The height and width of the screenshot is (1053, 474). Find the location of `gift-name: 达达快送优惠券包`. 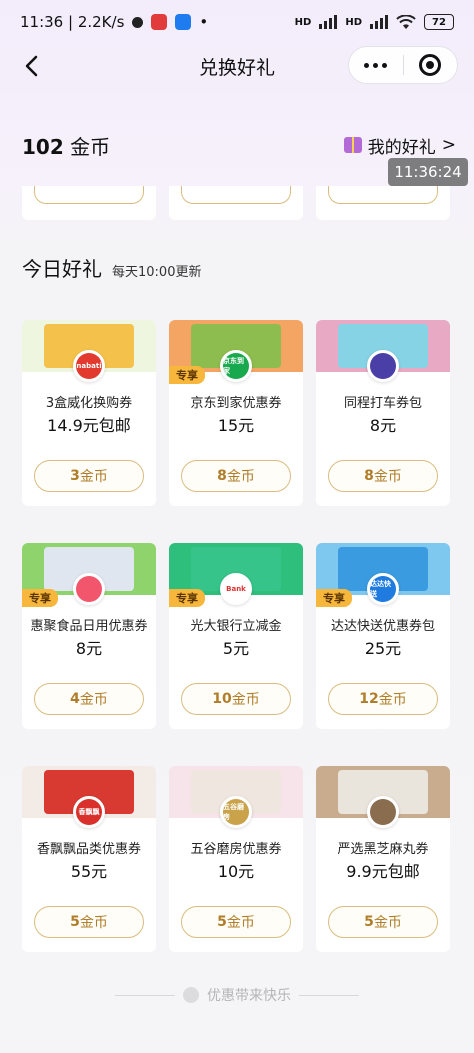

gift-name: 达达快送优惠券包 is located at coordinates (382, 626).